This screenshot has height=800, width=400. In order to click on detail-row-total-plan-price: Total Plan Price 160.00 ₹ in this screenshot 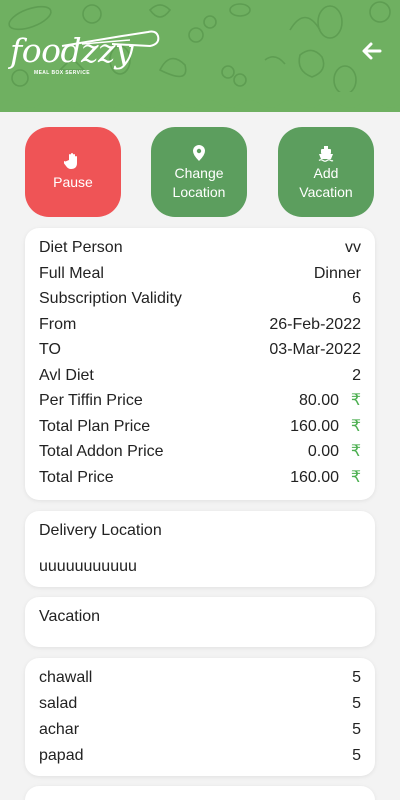, I will do `click(200, 427)`.